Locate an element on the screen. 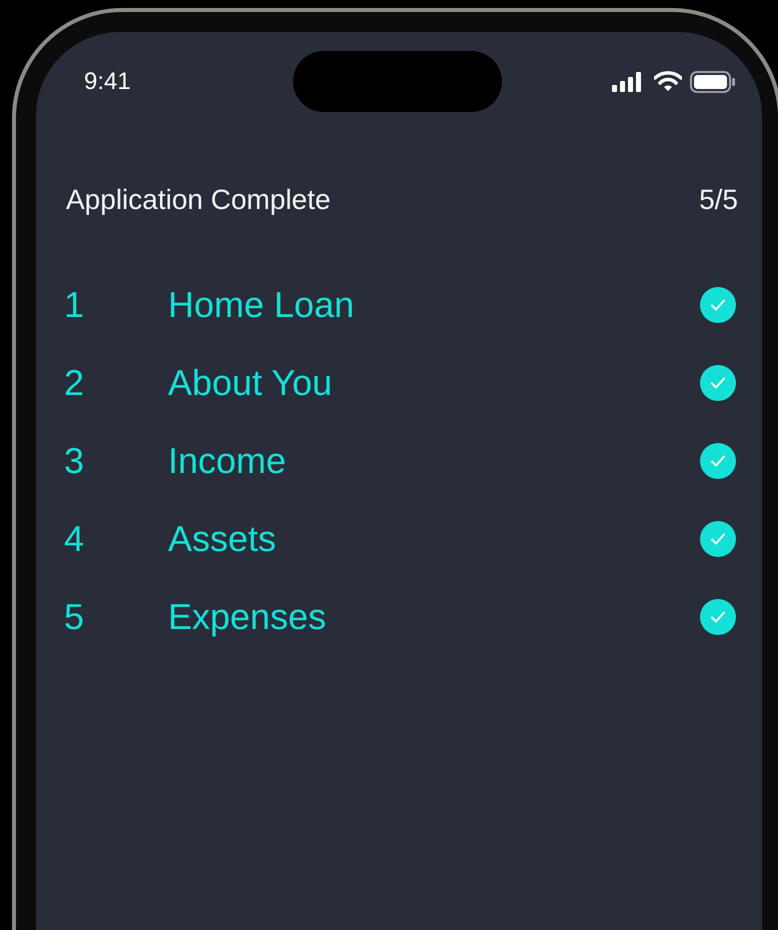 The width and height of the screenshot is (778, 930). step-number: 1 is located at coordinates (75, 305).